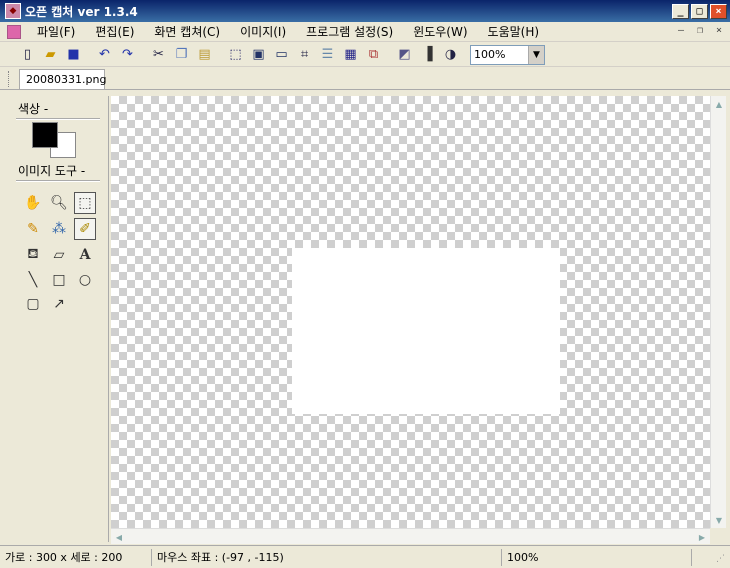  What do you see at coordinates (33, 280) in the screenshot?
I see `line-icon: ╲` at bounding box center [33, 280].